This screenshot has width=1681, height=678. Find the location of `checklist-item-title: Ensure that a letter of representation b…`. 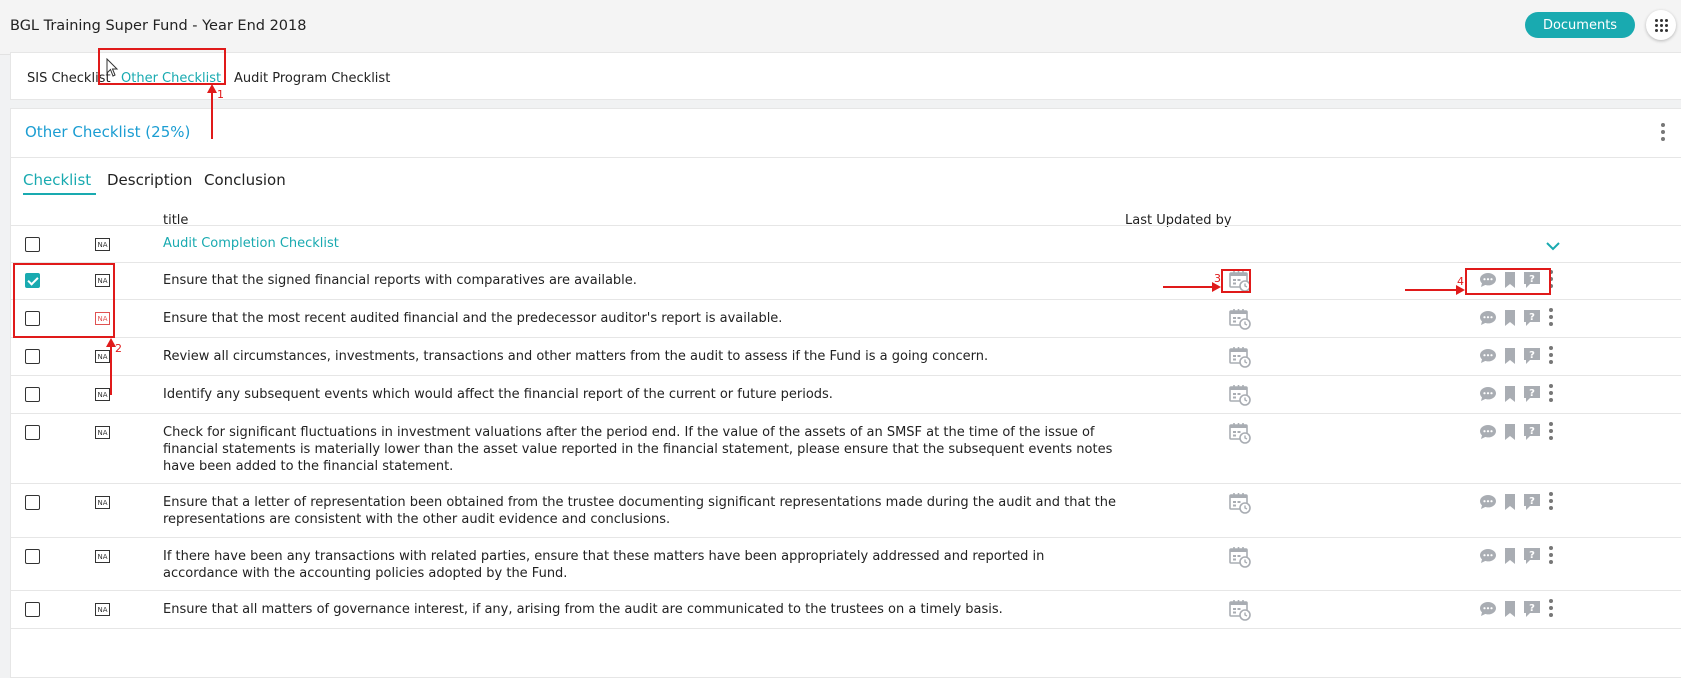

checklist-item-title: Ensure that a letter of representation b… is located at coordinates (639, 511).